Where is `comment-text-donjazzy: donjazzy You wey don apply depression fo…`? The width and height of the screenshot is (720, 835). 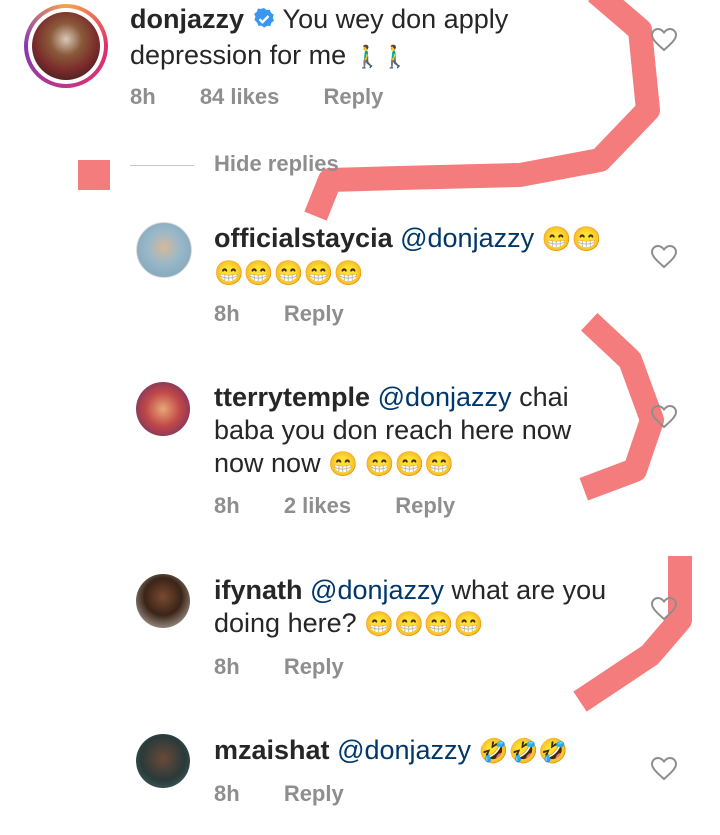 comment-text-donjazzy: donjazzy You wey don apply depression fo… is located at coordinates (319, 38).